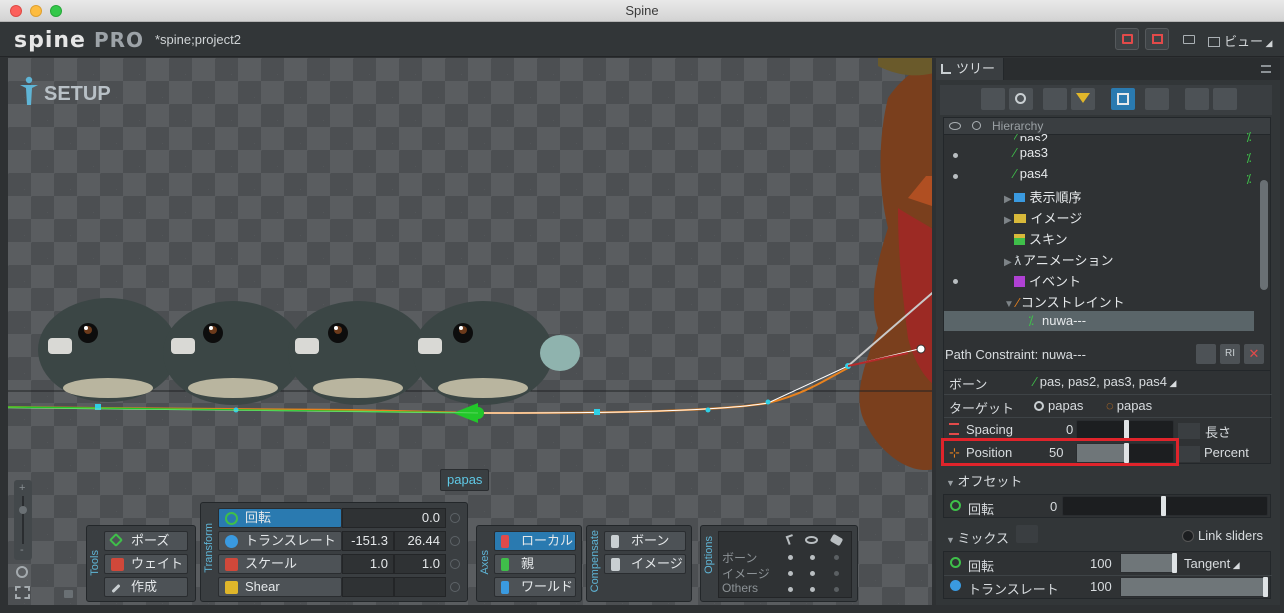 This screenshot has width=1284, height=613. What do you see at coordinates (22, 572) in the screenshot?
I see `zoom-search-icon` at bounding box center [22, 572].